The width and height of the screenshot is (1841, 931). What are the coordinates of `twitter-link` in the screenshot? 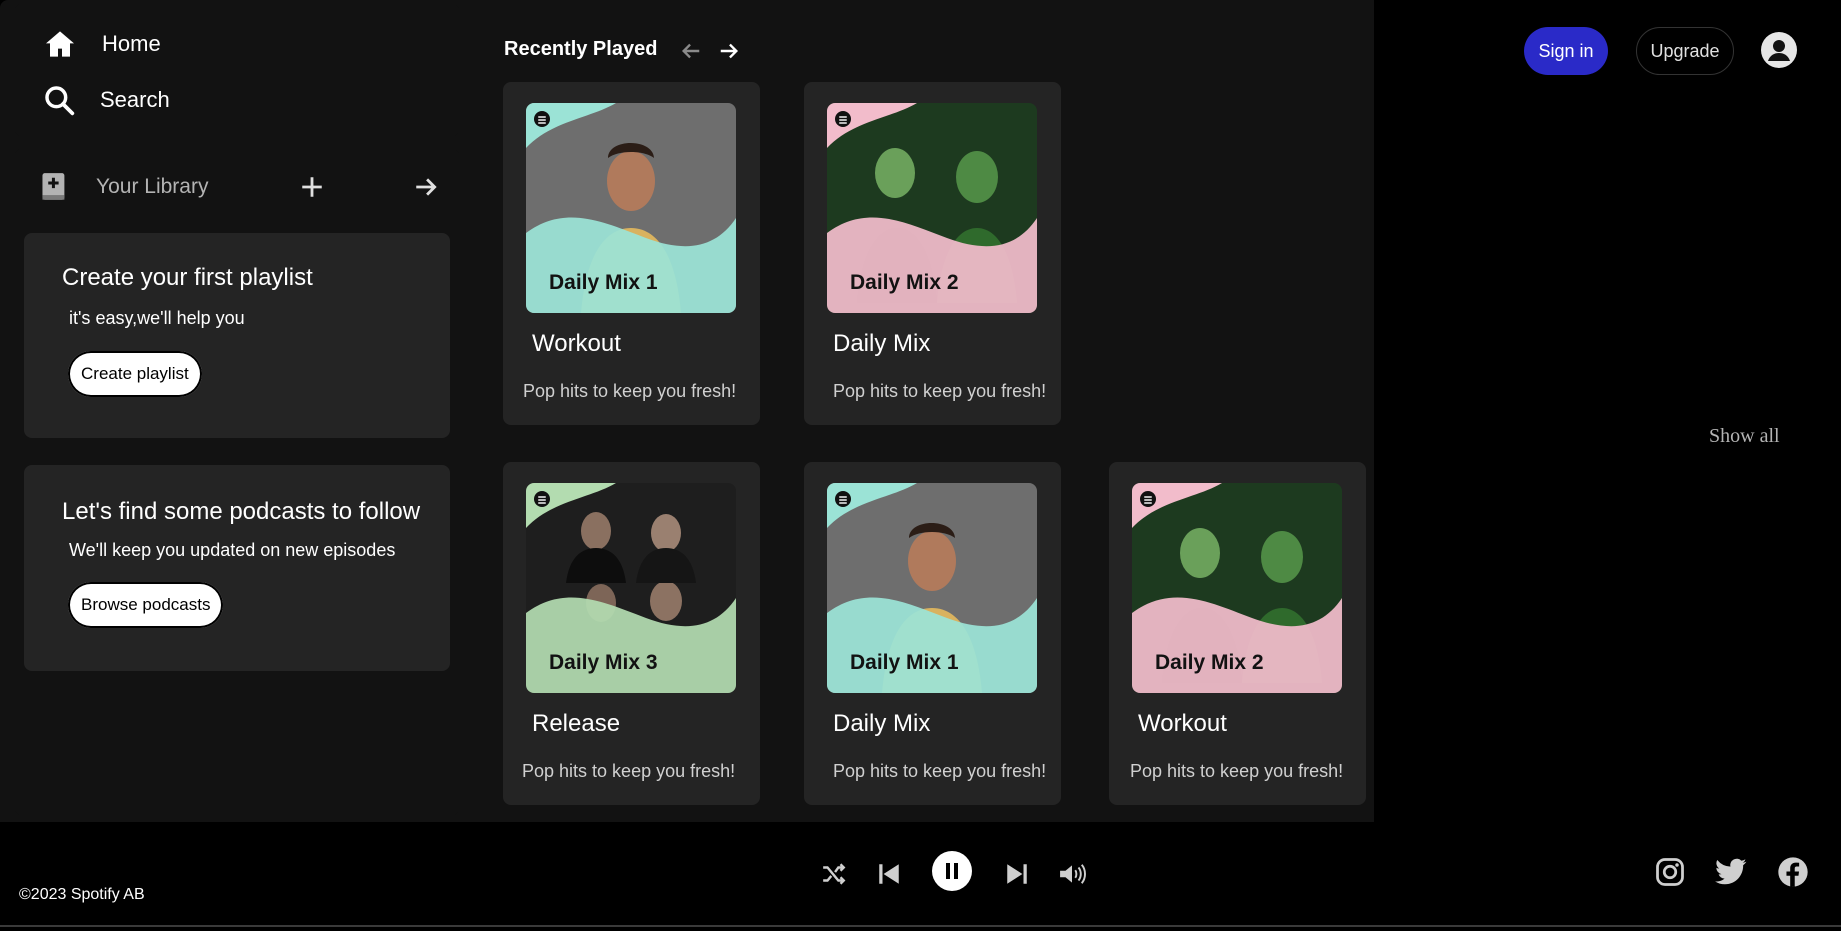 It's located at (1731, 874).